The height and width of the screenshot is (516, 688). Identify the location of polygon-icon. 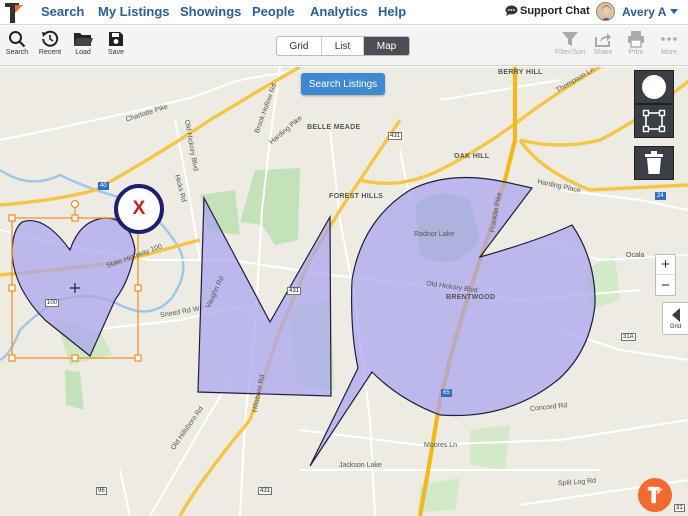
(654, 121).